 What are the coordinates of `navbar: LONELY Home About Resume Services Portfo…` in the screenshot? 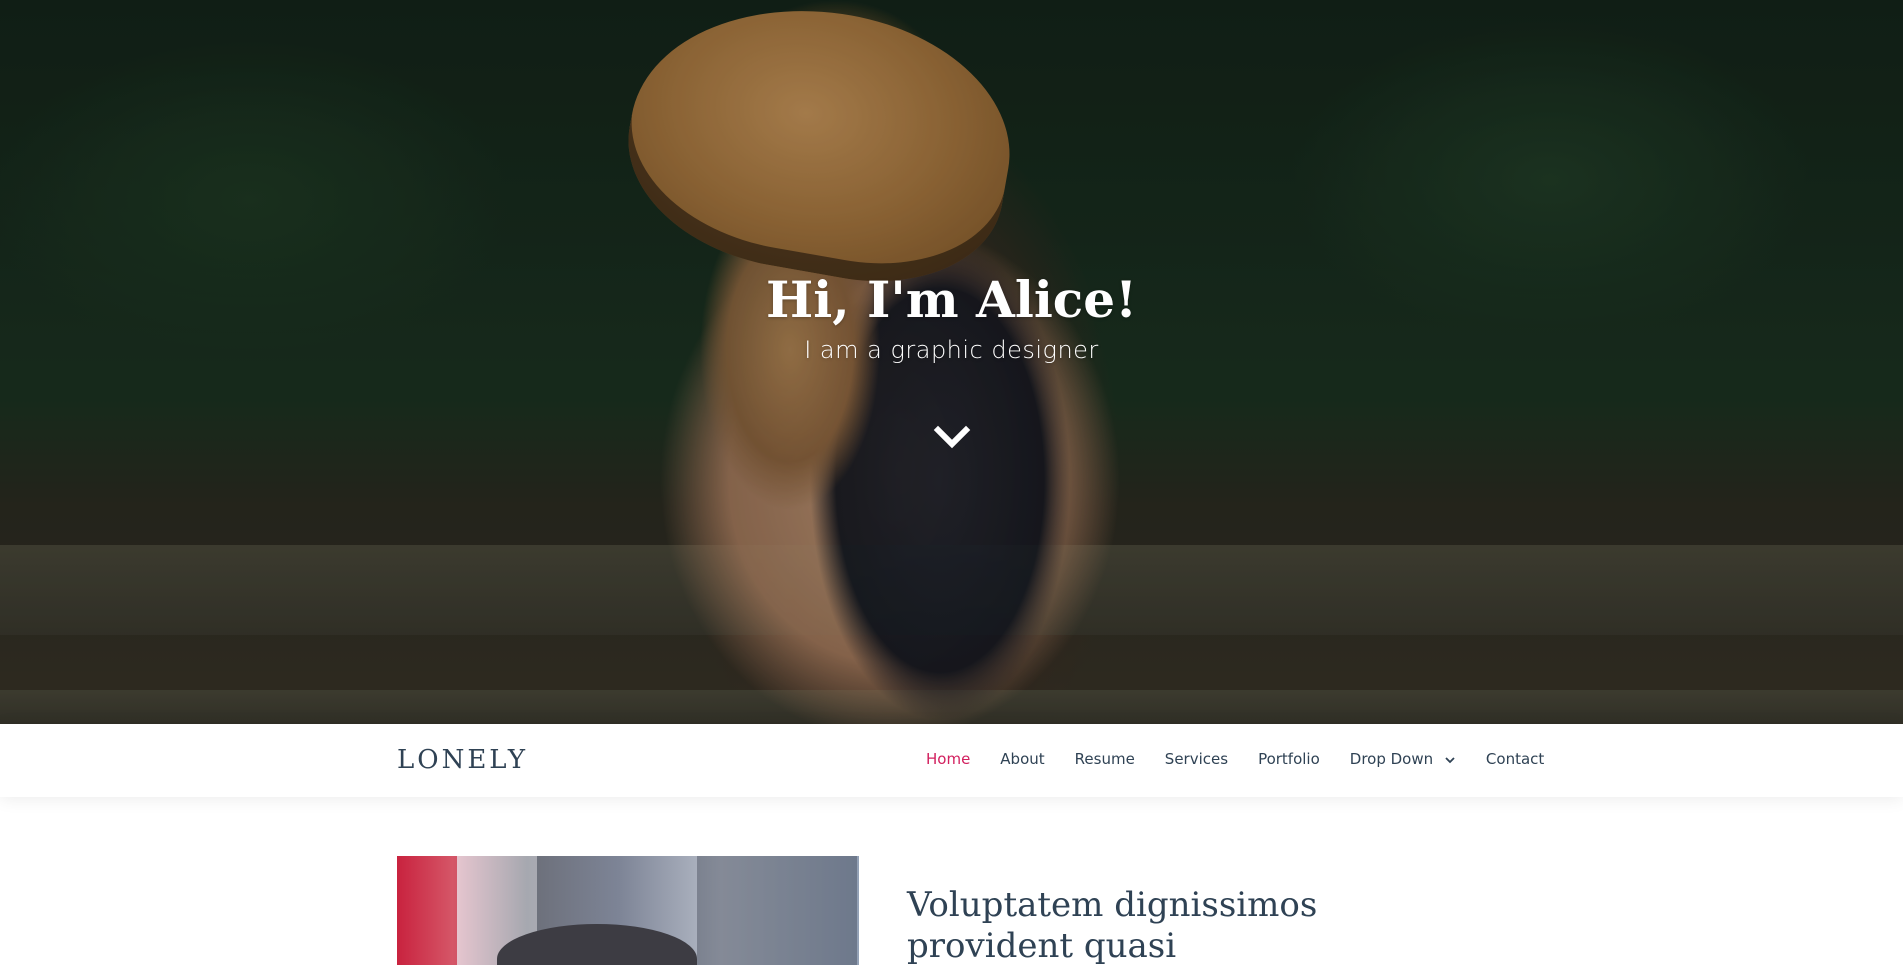 It's located at (951, 760).